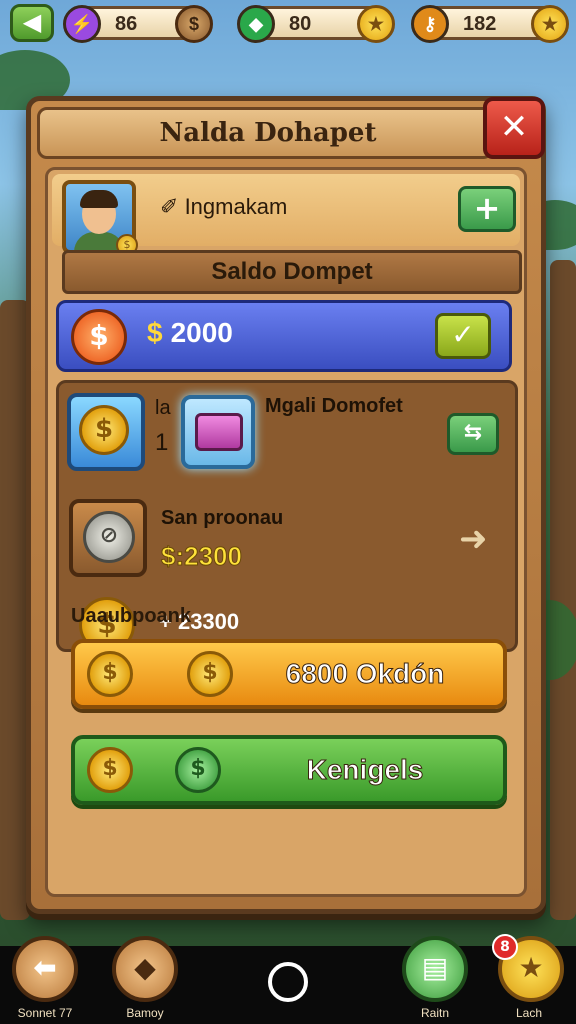 This screenshot has height=1024, width=576. I want to click on section-title: Saldo Dompet, so click(292, 271).